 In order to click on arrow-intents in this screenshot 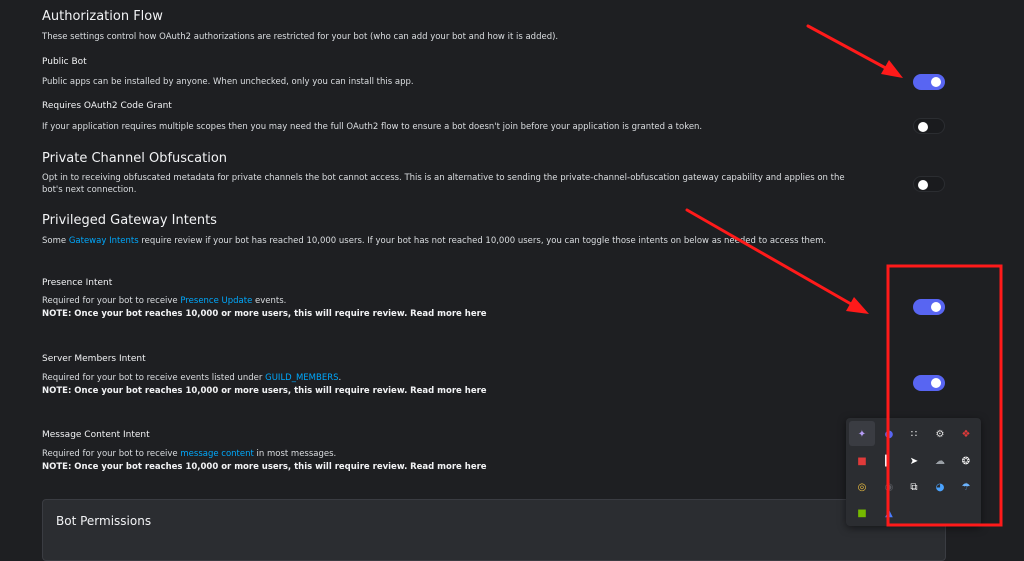, I will do `click(777, 261)`.